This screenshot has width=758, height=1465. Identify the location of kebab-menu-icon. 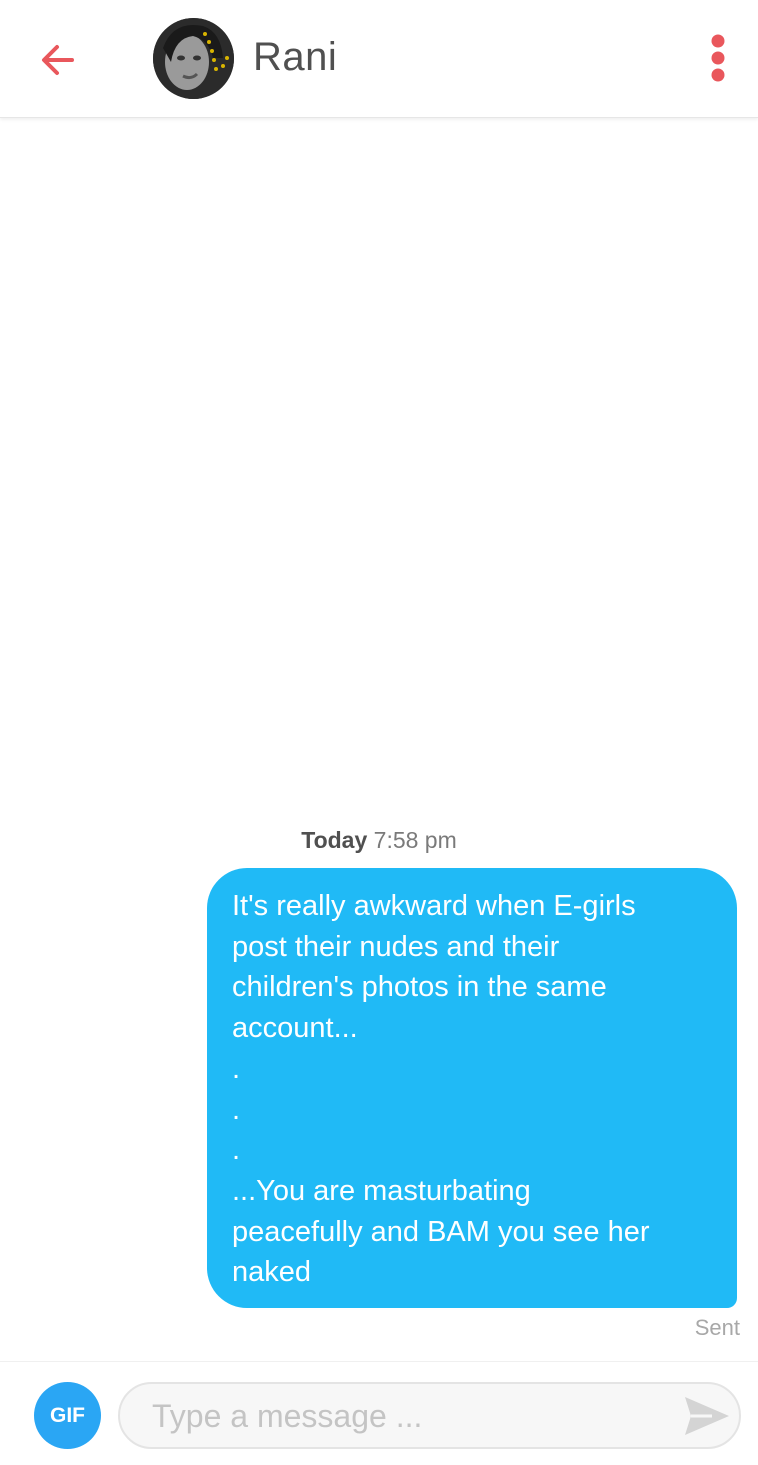
(718, 58).